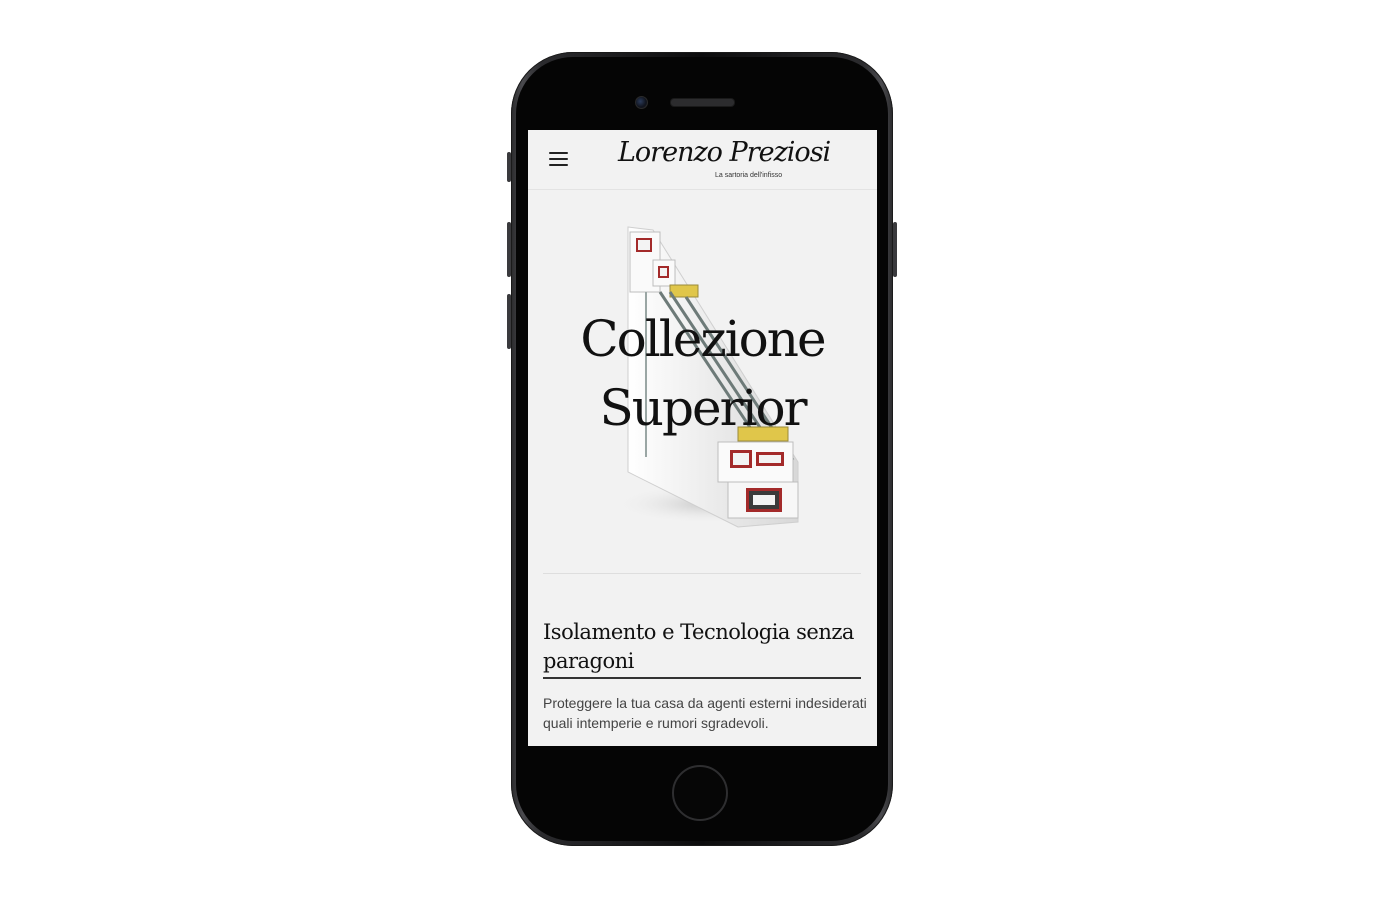 The height and width of the screenshot is (900, 1400). I want to click on heading-underline, so click(702, 678).